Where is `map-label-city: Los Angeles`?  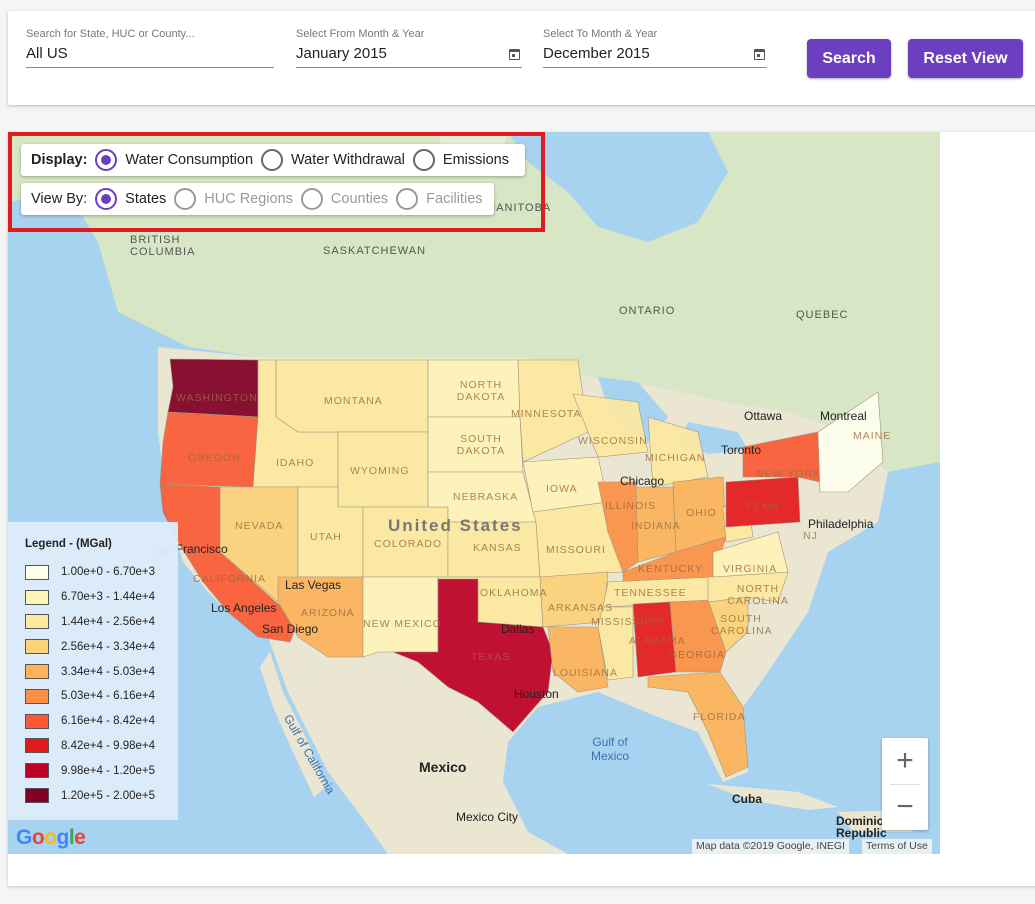 map-label-city: Los Angeles is located at coordinates (244, 608).